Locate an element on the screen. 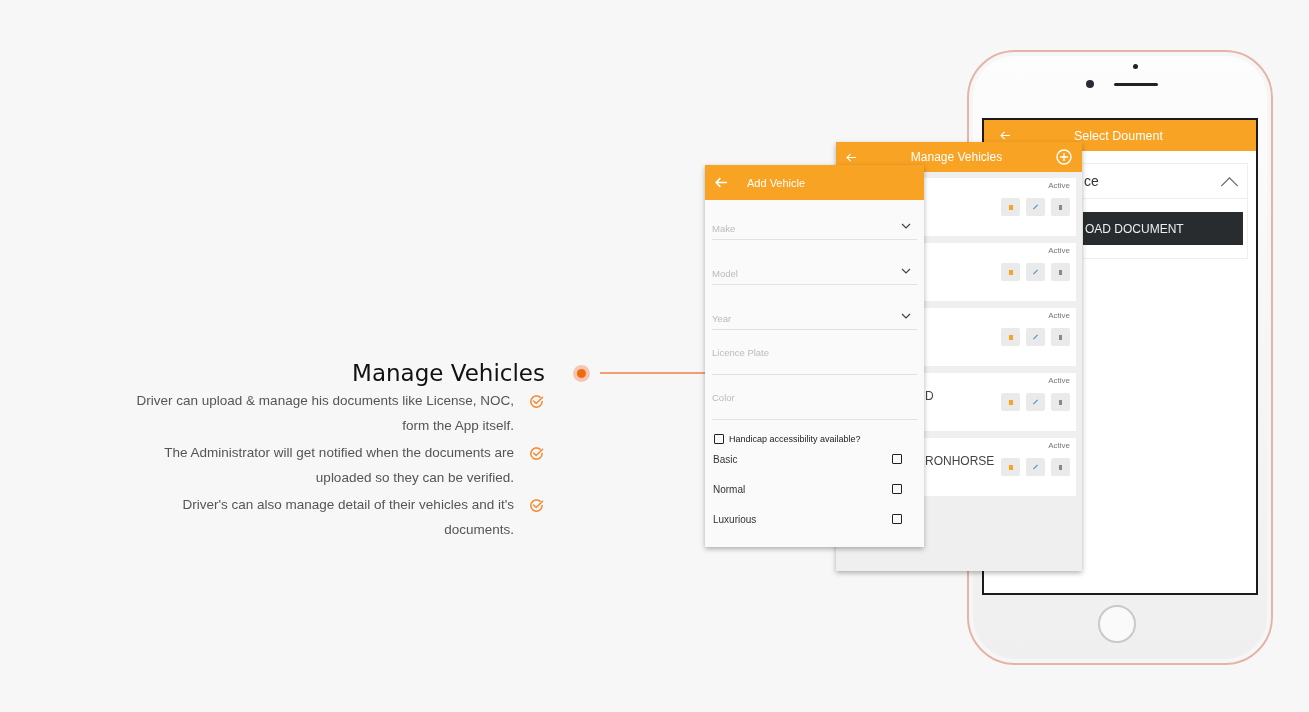  category-label: Luxurious is located at coordinates (735, 519).